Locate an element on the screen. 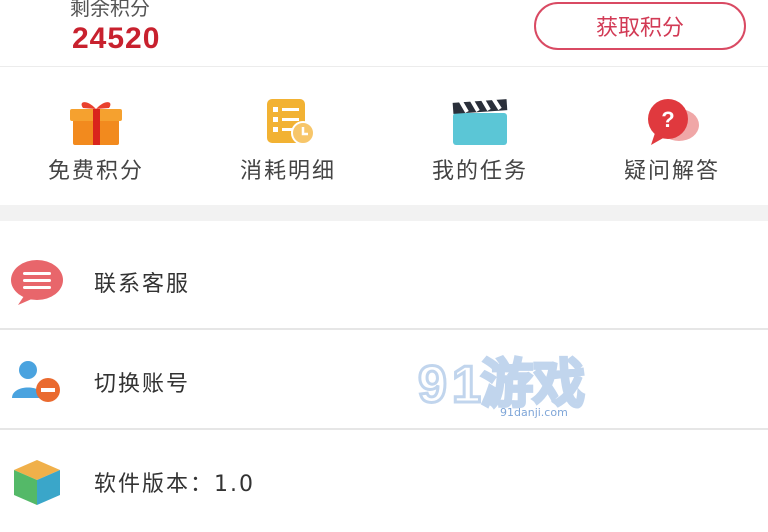 This screenshot has width=768, height=532. points-value: 24520 is located at coordinates (116, 38).